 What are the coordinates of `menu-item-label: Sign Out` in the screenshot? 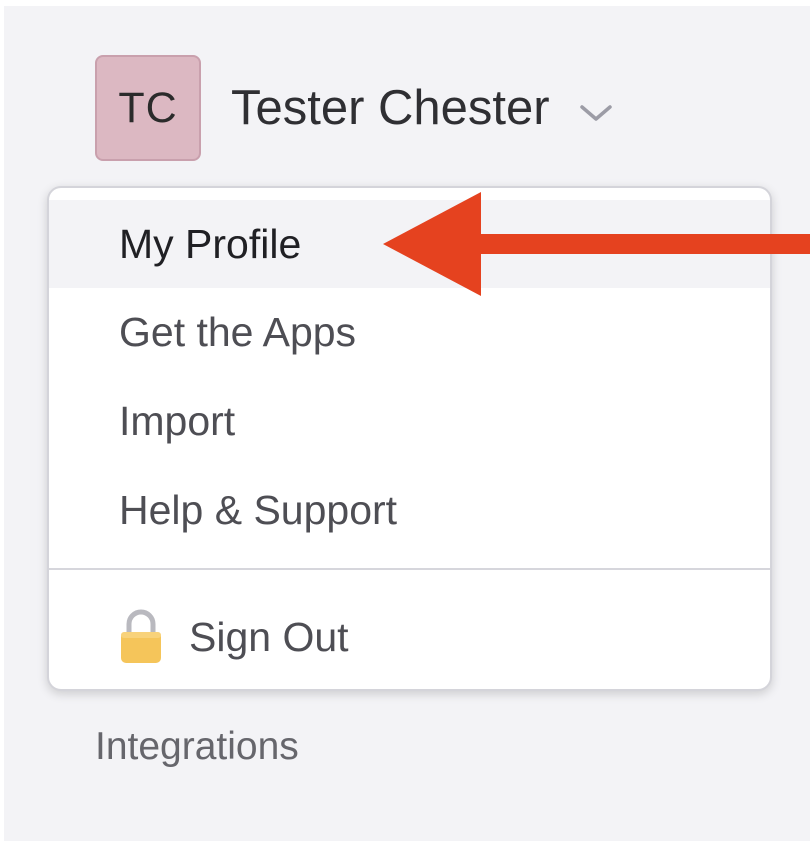 It's located at (269, 636).